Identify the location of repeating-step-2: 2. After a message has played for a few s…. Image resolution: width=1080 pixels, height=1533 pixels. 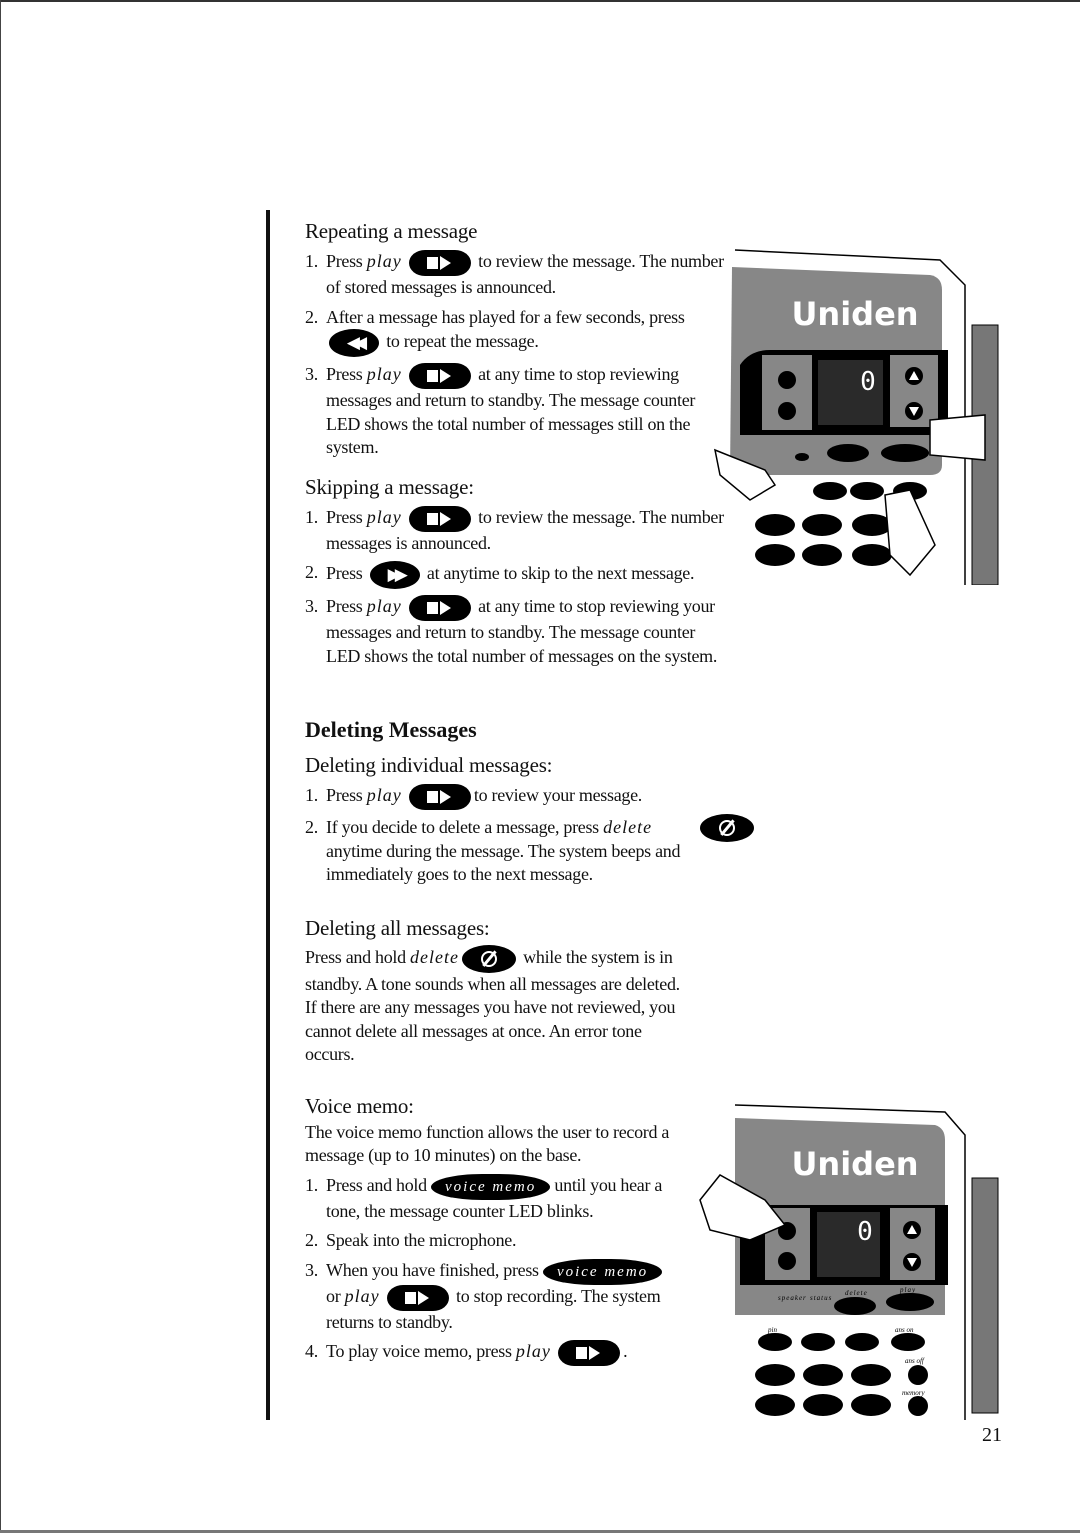
(515, 331).